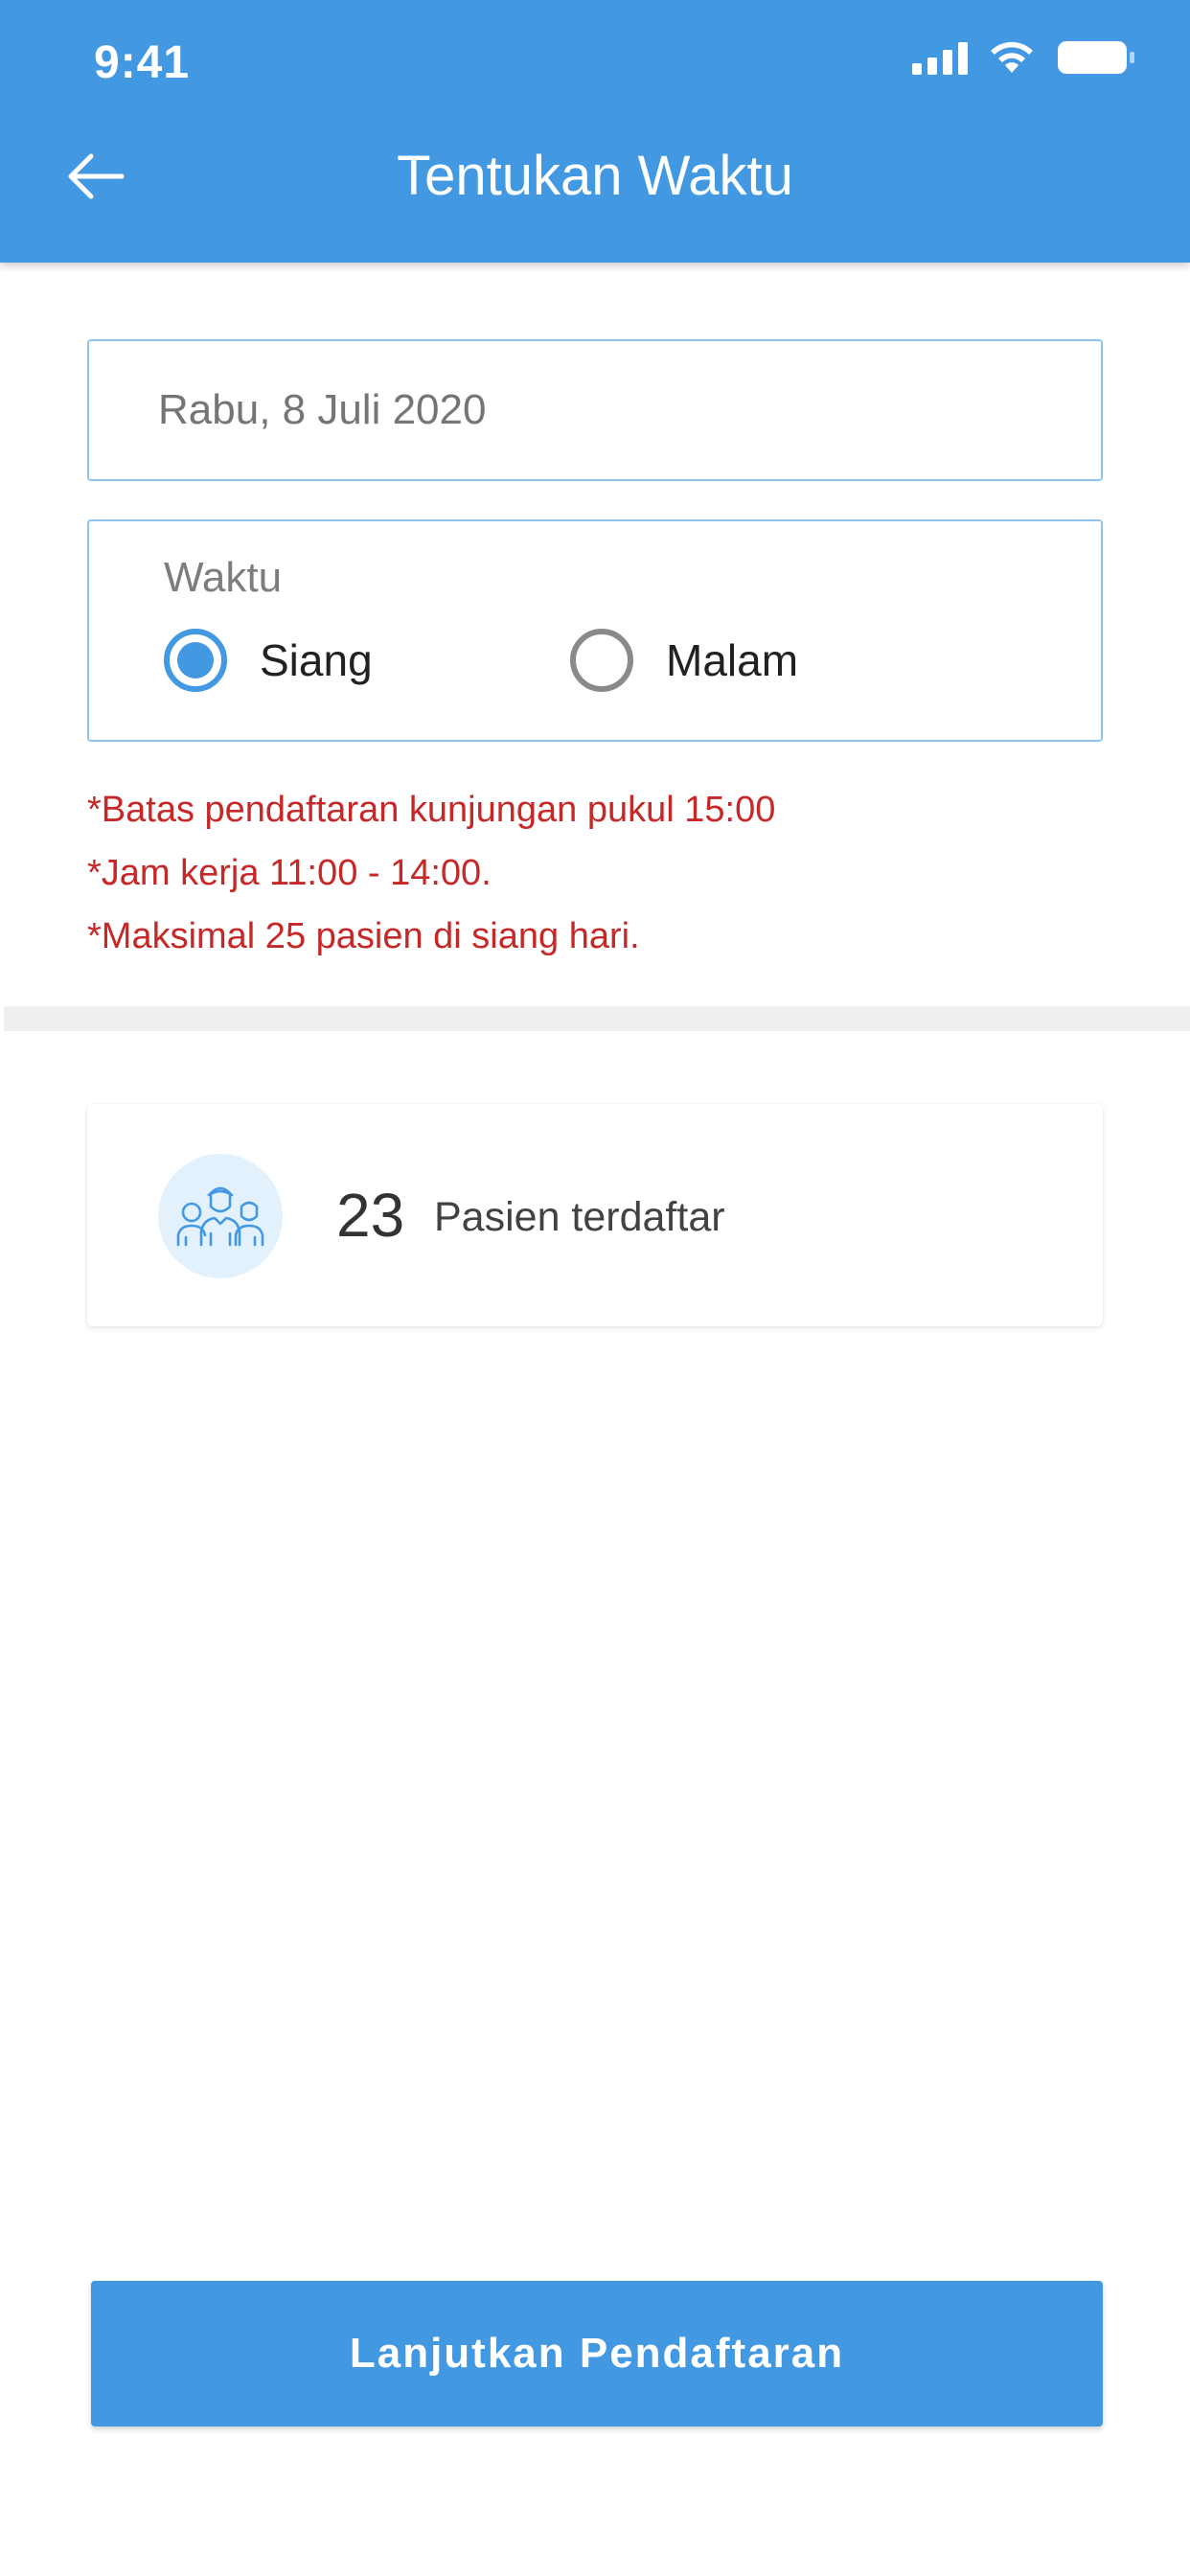 This screenshot has height=2576, width=1190. Describe the element at coordinates (289, 873) in the screenshot. I see `note-line: *Jam kerja 11:00 - 14:00.` at that location.